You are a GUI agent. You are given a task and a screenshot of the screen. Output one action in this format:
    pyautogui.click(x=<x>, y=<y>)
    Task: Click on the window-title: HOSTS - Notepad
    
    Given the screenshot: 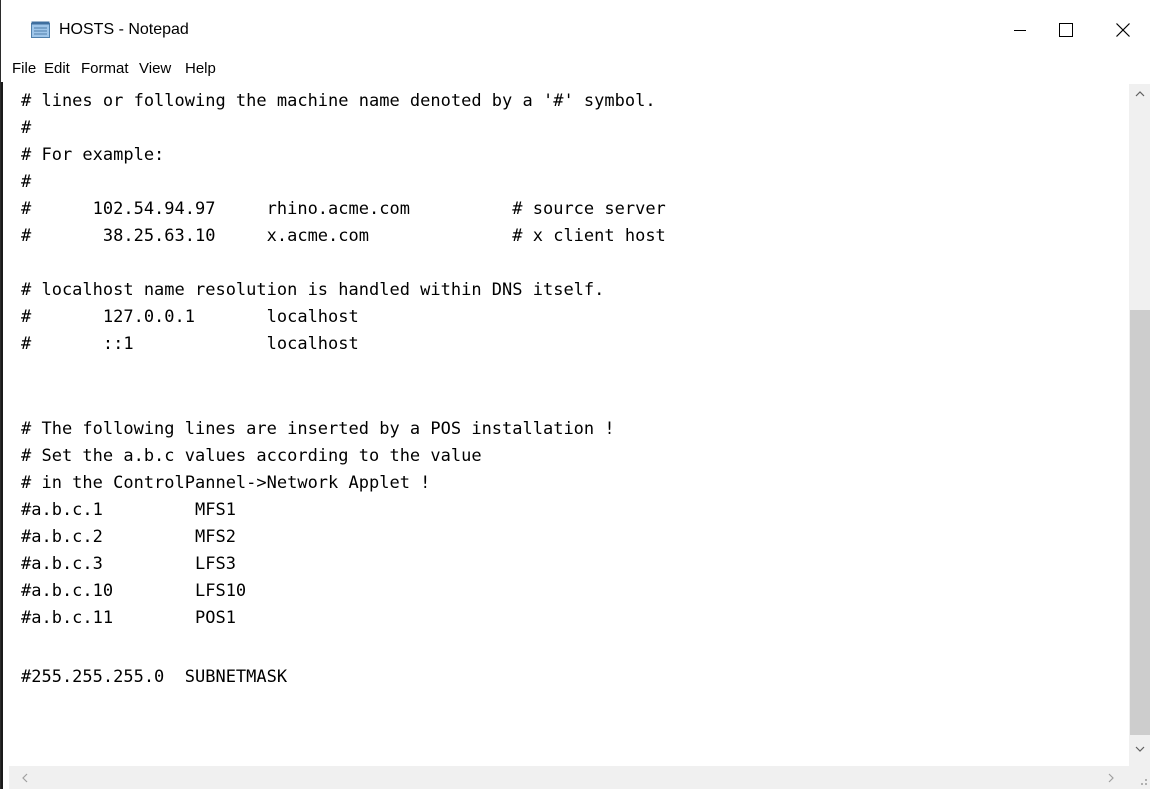 What is the action you would take?
    pyautogui.click(x=124, y=29)
    